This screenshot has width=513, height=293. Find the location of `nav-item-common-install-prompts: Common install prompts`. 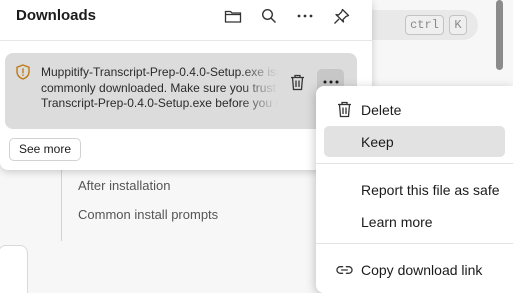

nav-item-common-install-prompts: Common install prompts is located at coordinates (148, 214).